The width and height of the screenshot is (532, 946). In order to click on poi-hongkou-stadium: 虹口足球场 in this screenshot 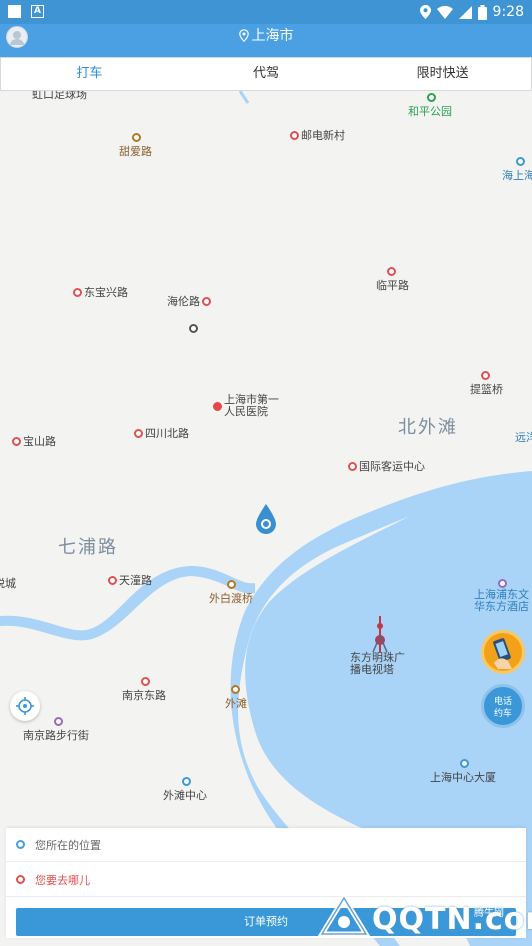, I will do `click(59, 96)`.